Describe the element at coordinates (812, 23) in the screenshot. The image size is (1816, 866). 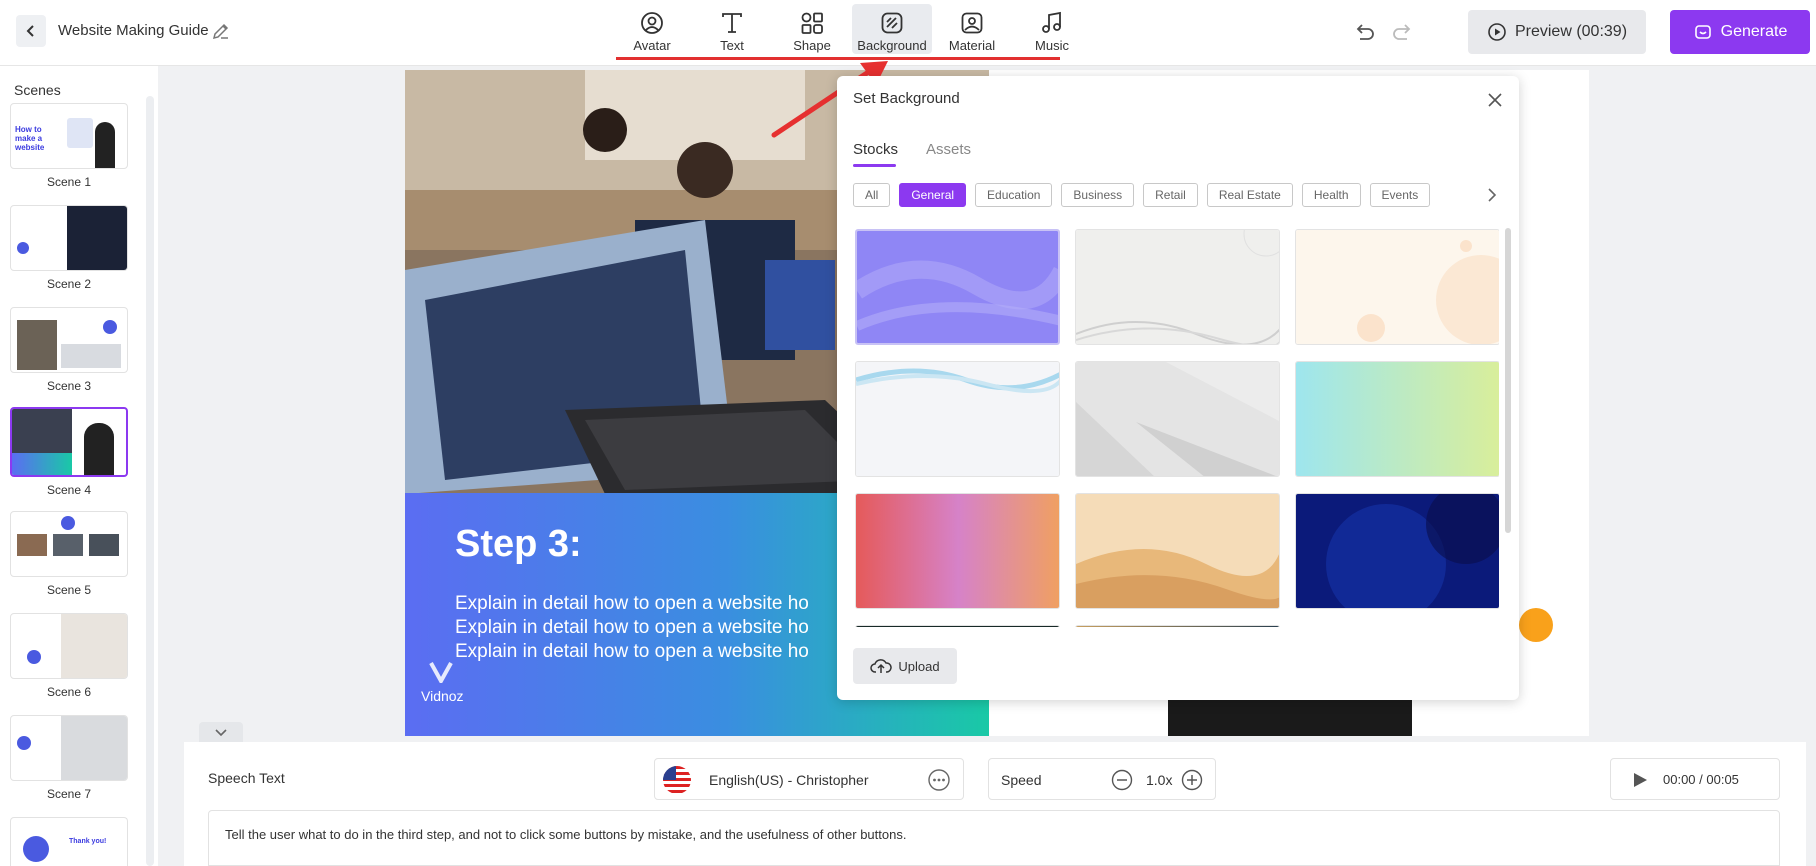
I see `shape-icon` at that location.